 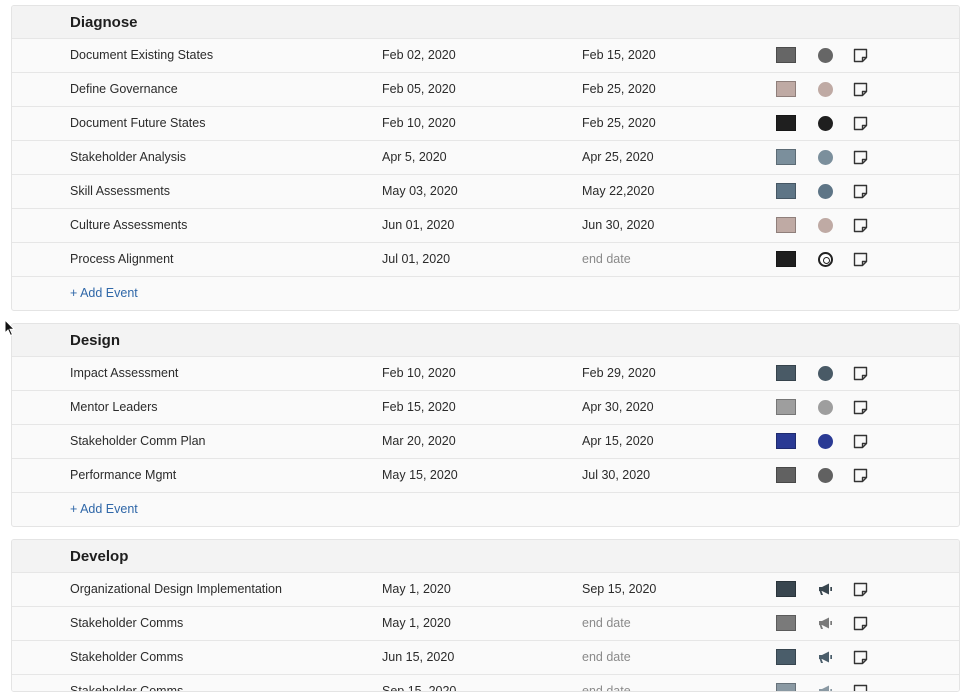 What do you see at coordinates (141, 55) in the screenshot?
I see `event-name: Document Existing States` at bounding box center [141, 55].